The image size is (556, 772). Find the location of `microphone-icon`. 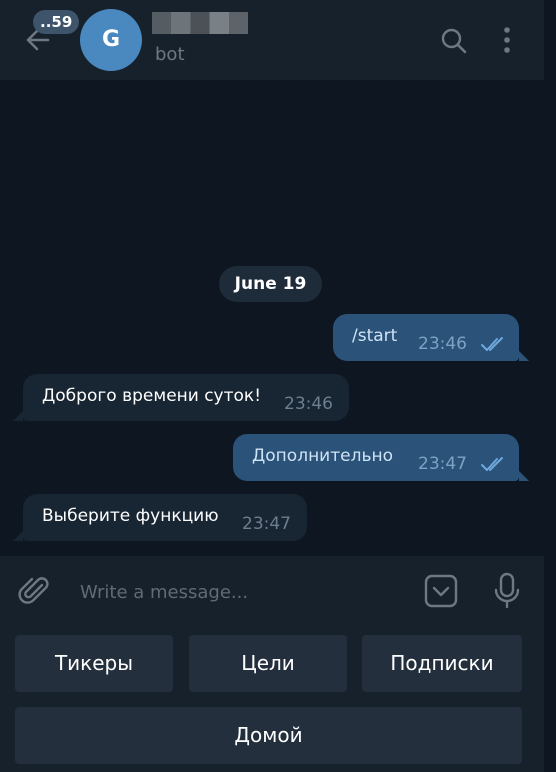

microphone-icon is located at coordinates (507, 591).